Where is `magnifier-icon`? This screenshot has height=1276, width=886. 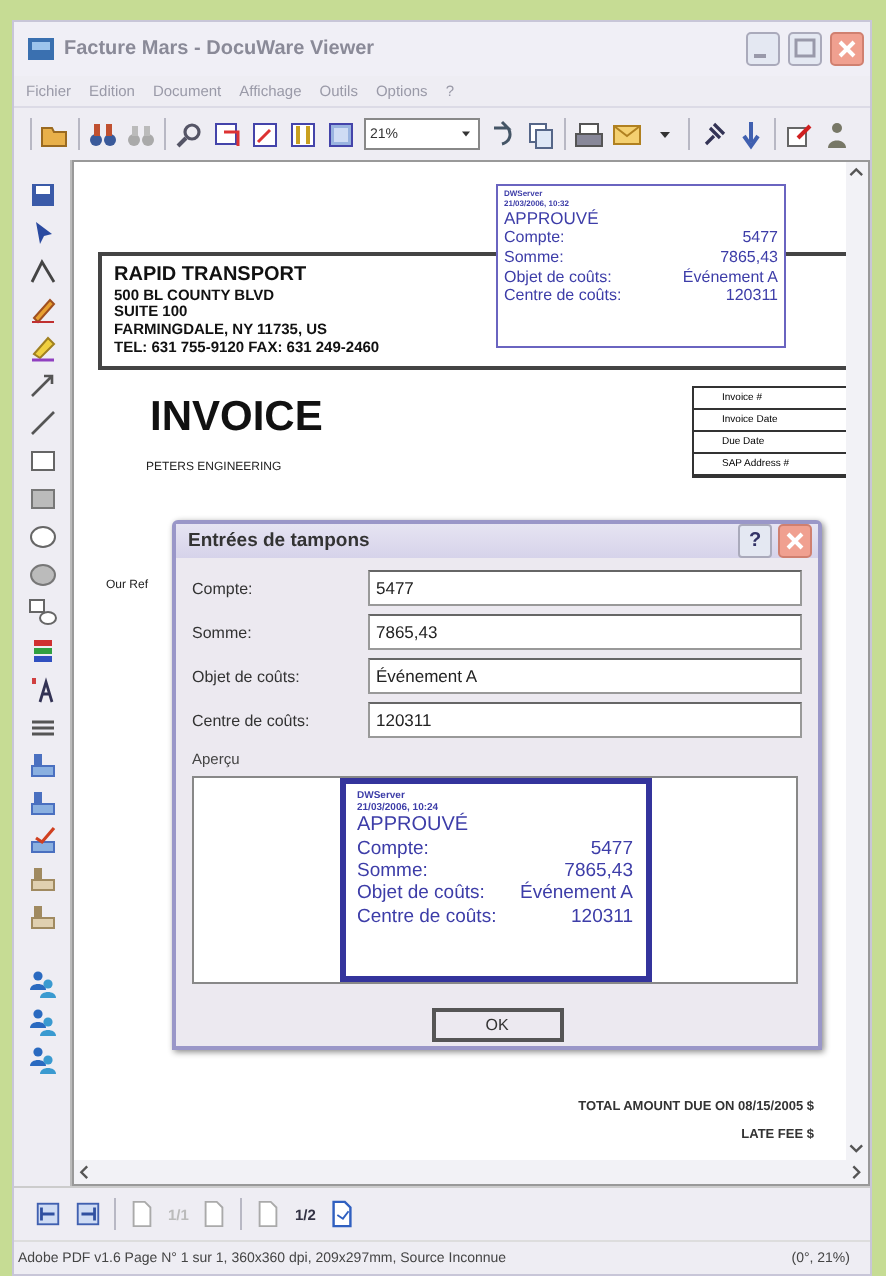
magnifier-icon is located at coordinates (189, 134).